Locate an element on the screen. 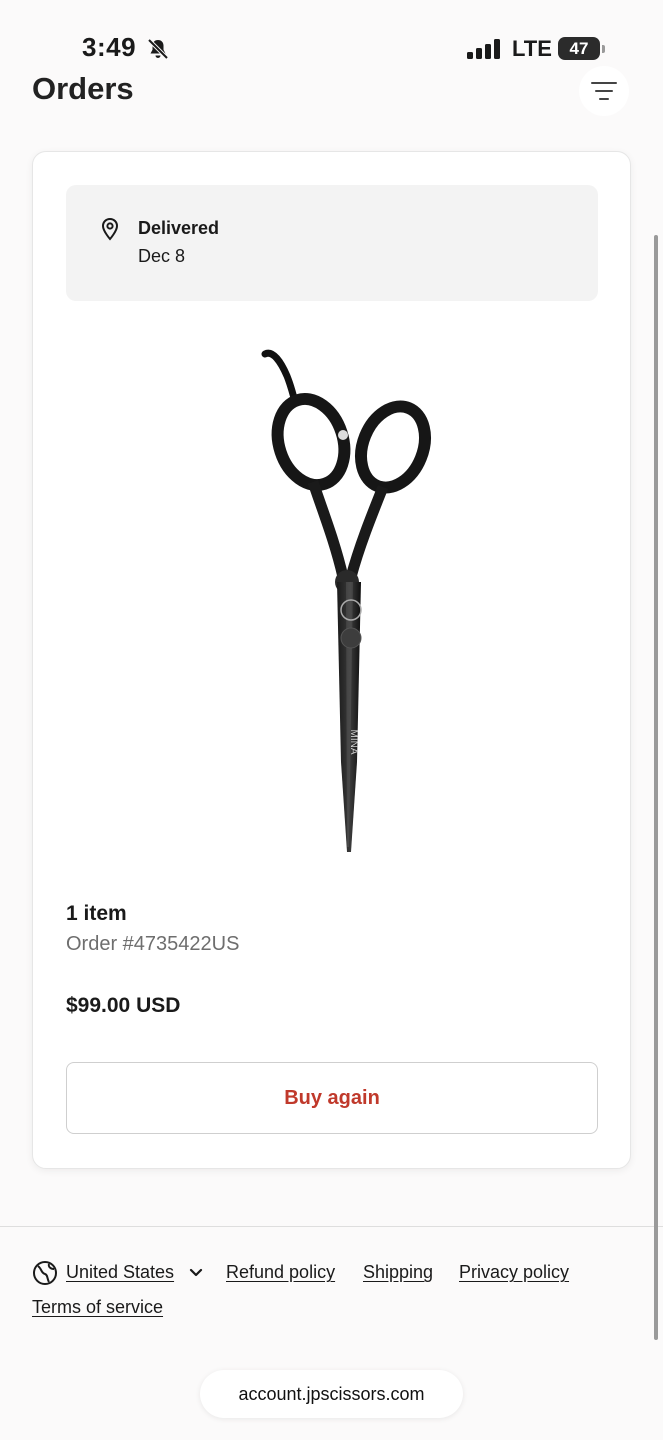 The width and height of the screenshot is (663, 1440). bell-muted-icon is located at coordinates (158, 49).